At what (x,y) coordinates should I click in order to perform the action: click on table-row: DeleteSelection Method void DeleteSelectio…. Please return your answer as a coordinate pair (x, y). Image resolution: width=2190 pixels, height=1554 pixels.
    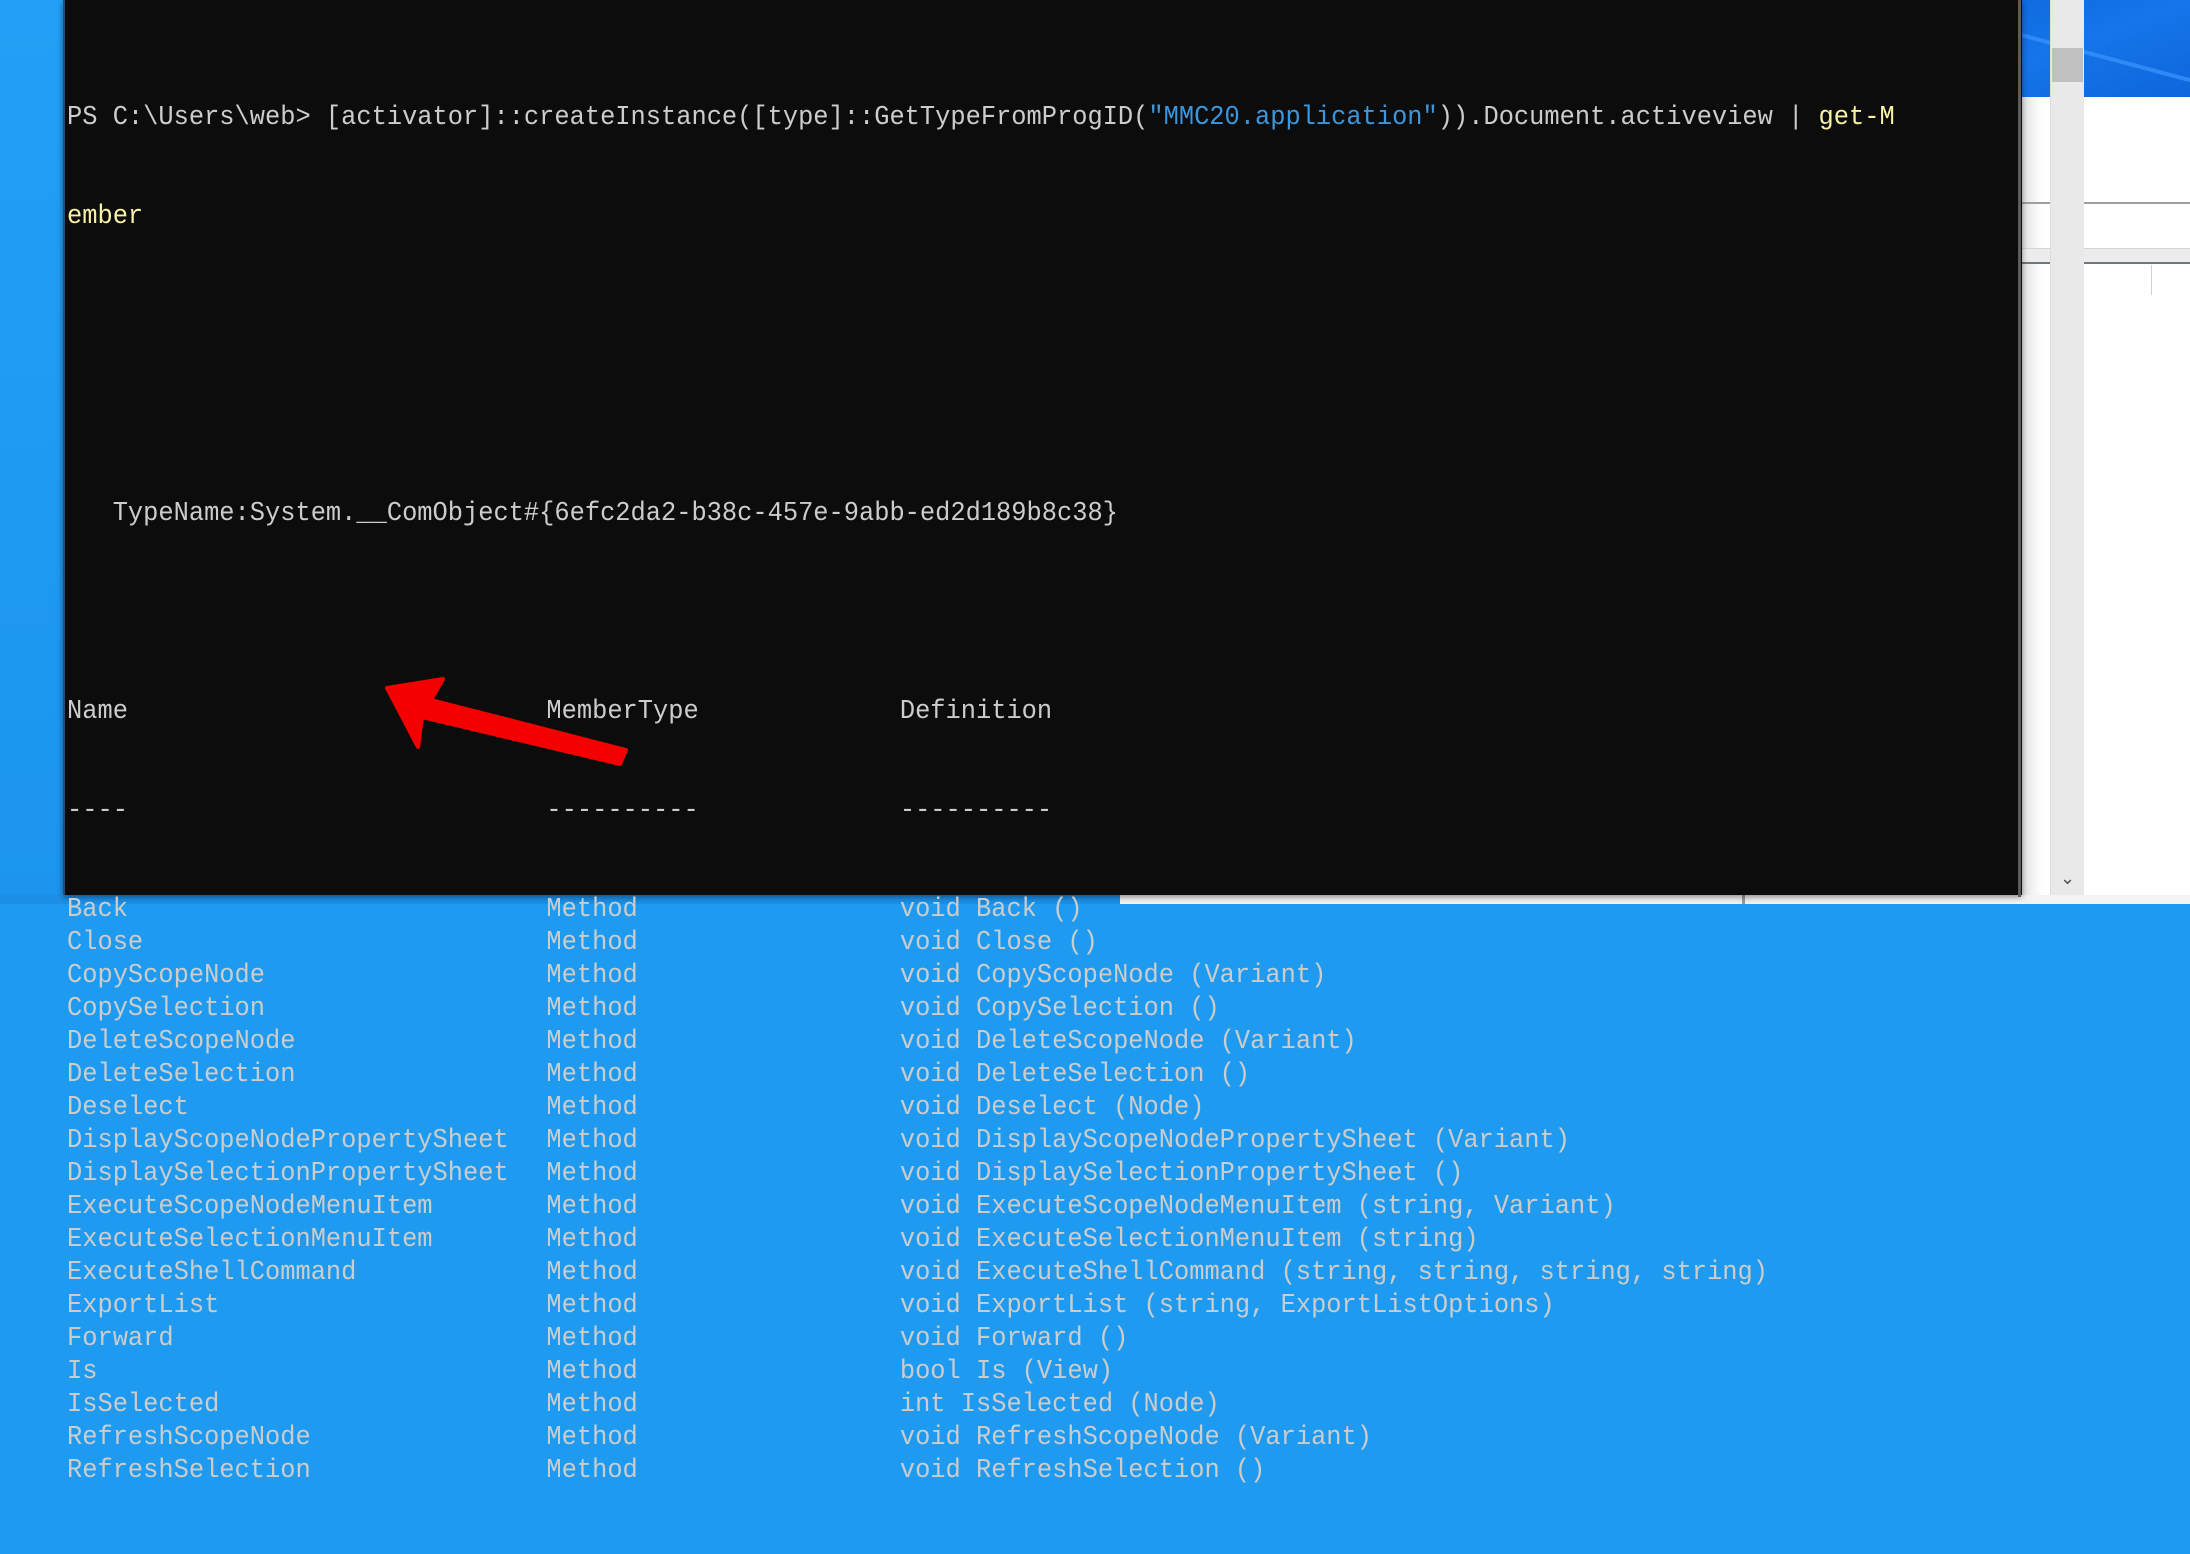
    Looking at the image, I should click on (968, 1075).